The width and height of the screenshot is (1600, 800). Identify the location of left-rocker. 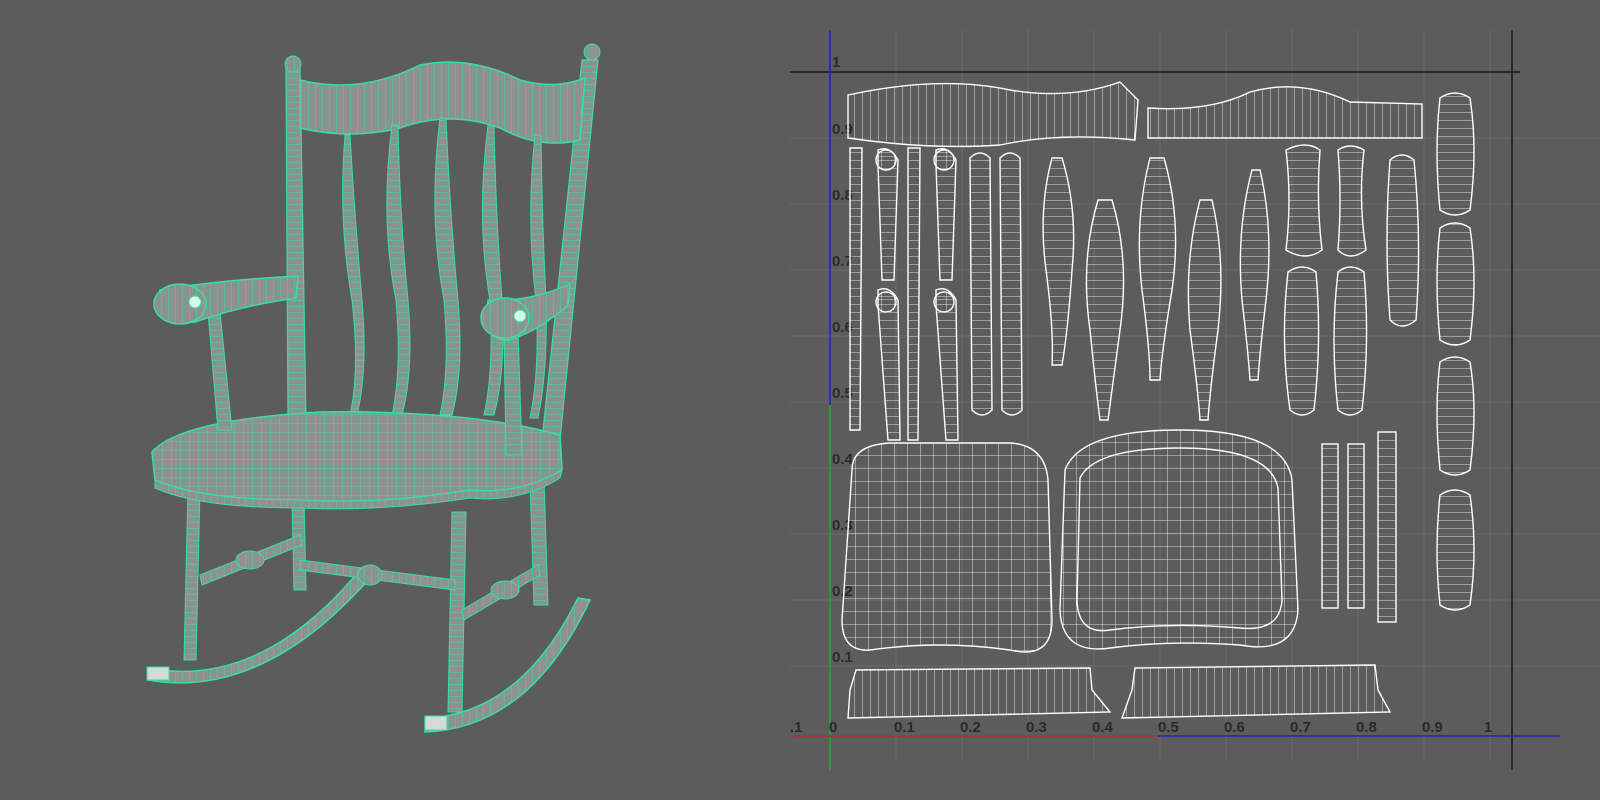
(259, 626).